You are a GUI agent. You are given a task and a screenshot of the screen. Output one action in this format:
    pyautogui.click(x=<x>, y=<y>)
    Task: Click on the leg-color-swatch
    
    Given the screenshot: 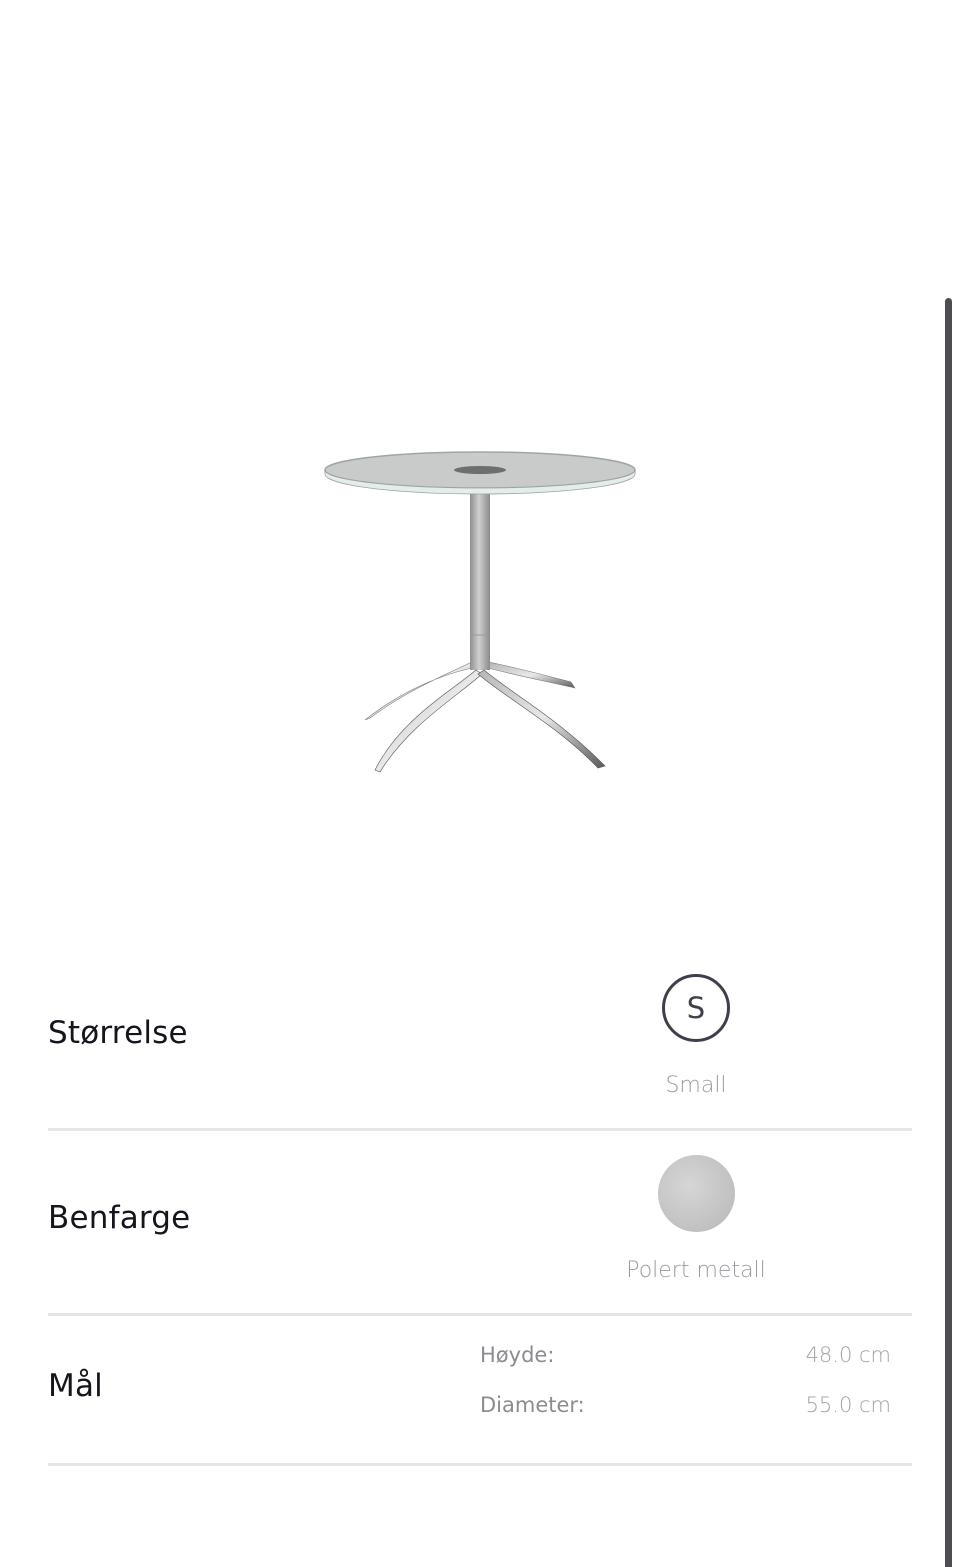 What is the action you would take?
    pyautogui.click(x=696, y=1193)
    